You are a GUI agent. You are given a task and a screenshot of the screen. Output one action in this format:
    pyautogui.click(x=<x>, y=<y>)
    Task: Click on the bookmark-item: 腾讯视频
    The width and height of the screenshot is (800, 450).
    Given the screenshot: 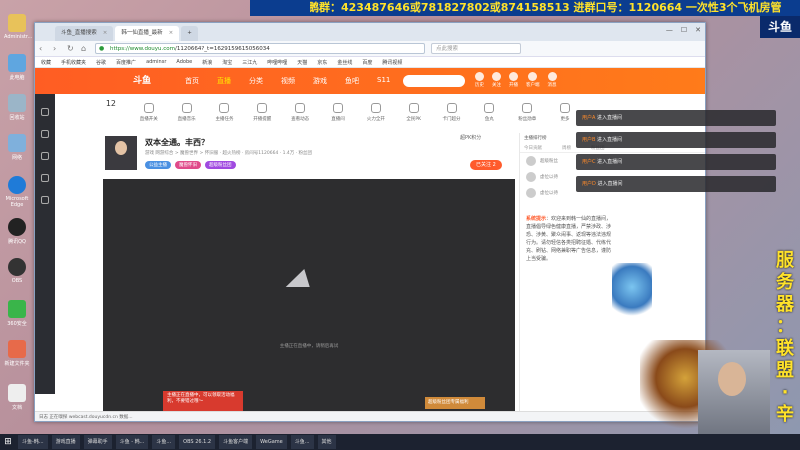 What is the action you would take?
    pyautogui.click(x=392, y=62)
    